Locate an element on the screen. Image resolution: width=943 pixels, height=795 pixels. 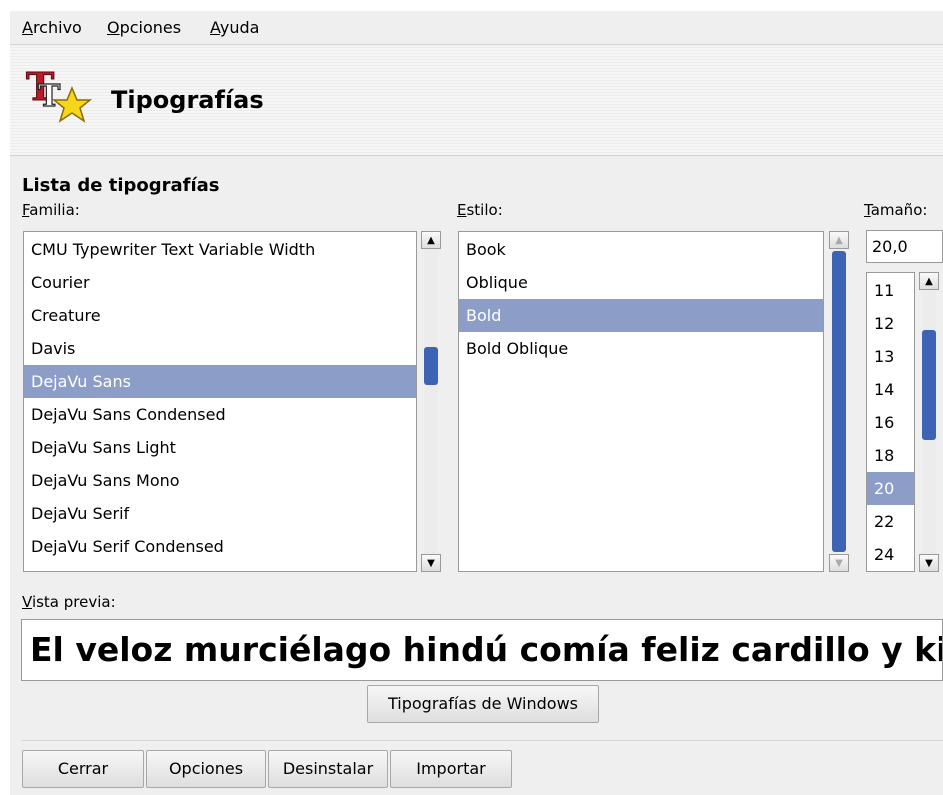
style-scrollbar: ▲ ▼ is located at coordinates (839, 401).